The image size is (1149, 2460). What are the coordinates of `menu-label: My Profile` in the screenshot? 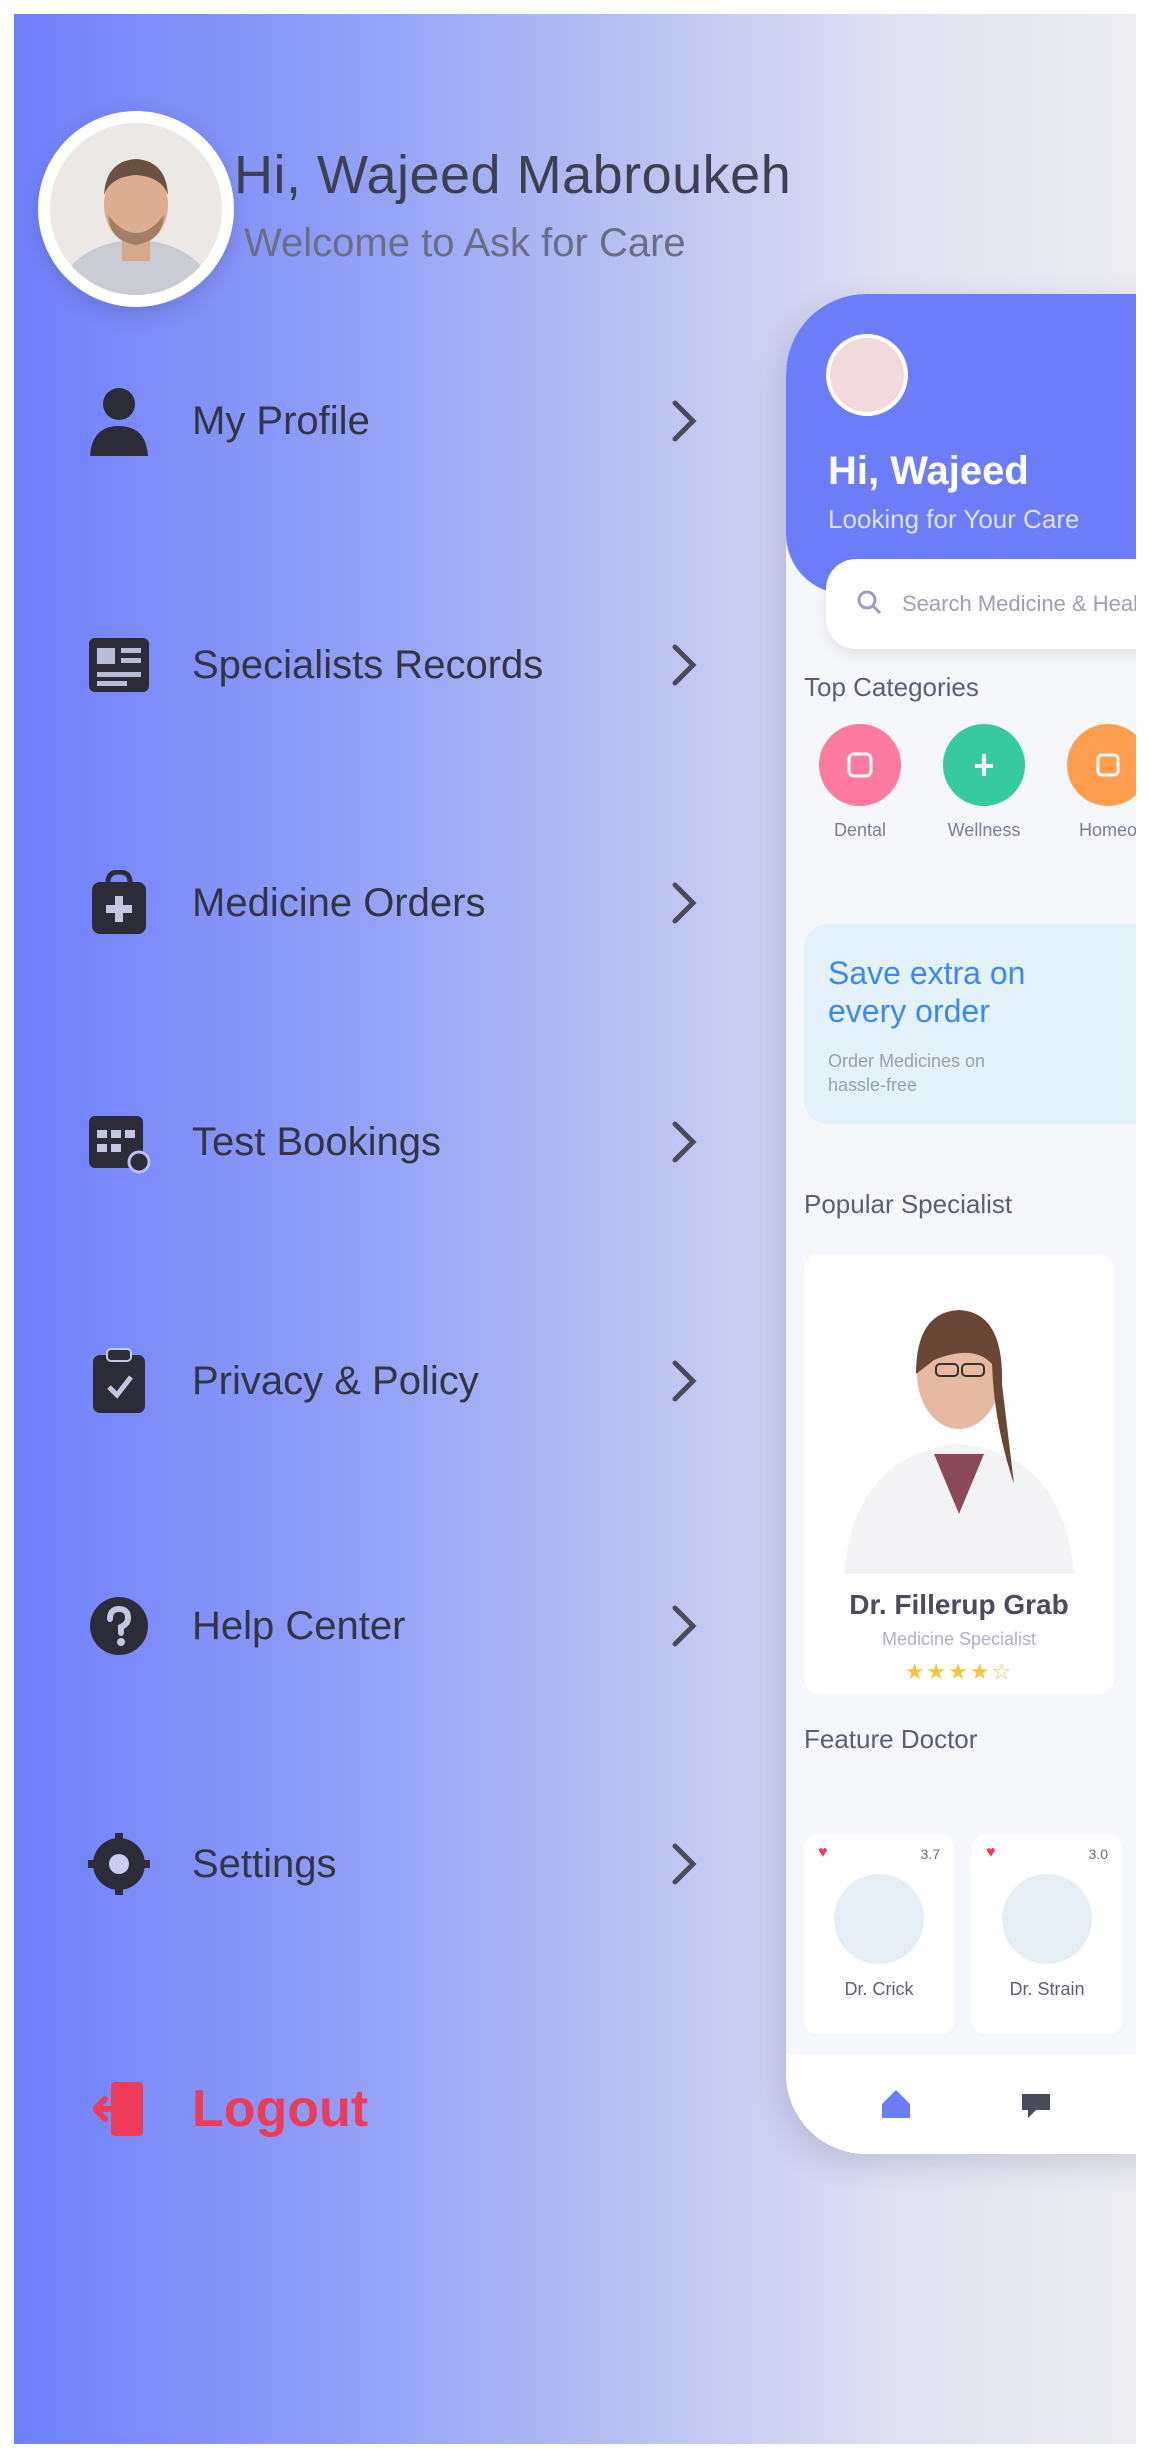 It's located at (281, 420).